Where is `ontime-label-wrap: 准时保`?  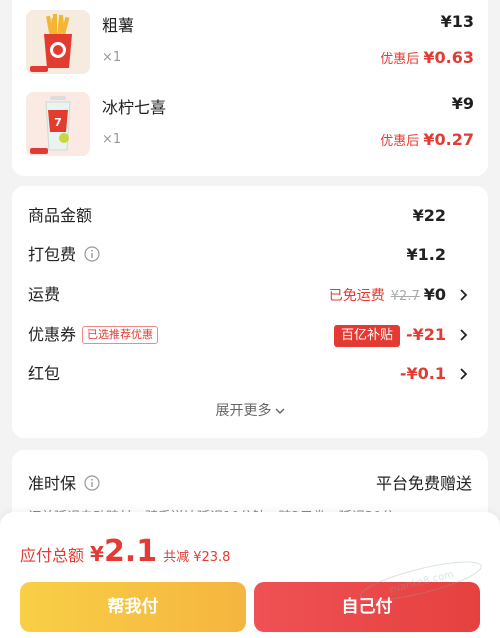 ontime-label-wrap: 准时保 is located at coordinates (64, 482).